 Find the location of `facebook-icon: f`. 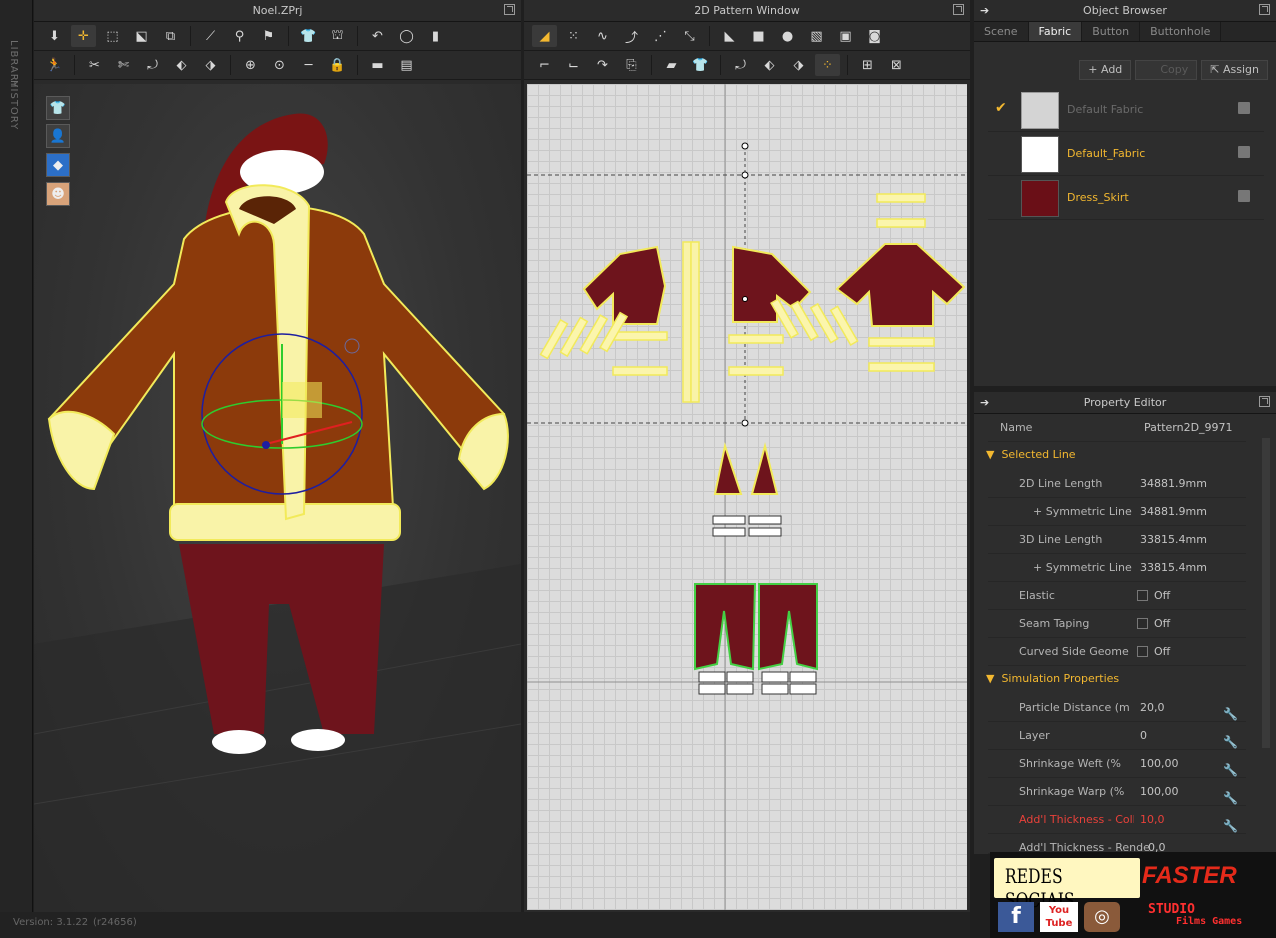

facebook-icon: f is located at coordinates (1016, 917).